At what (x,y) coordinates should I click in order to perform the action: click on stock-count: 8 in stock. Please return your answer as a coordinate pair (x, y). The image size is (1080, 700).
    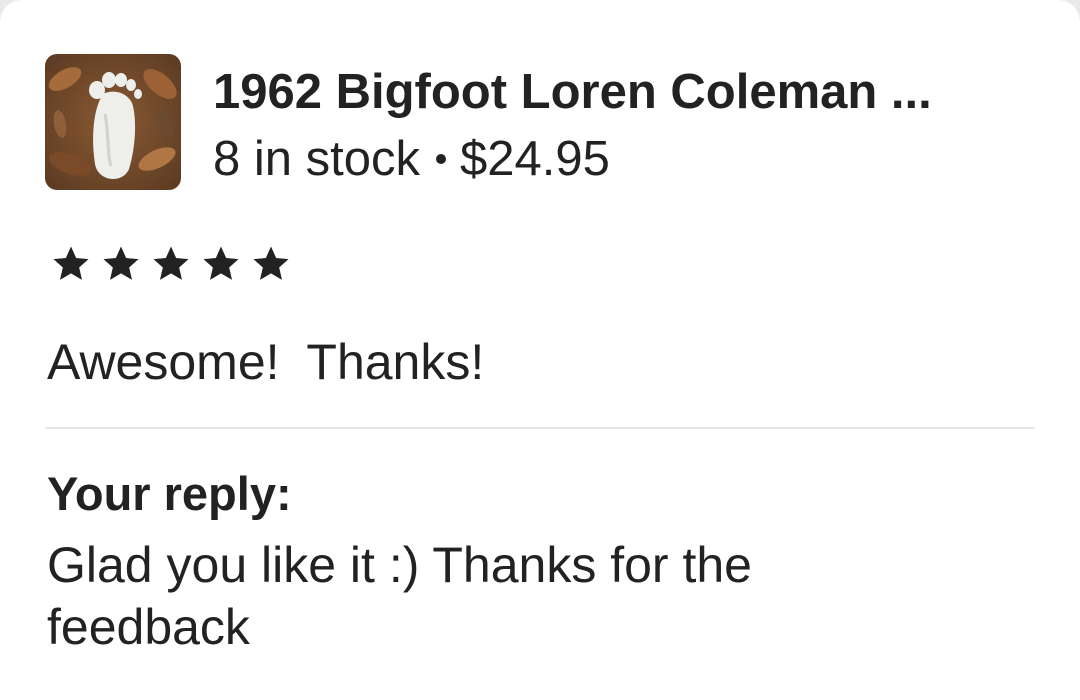
    Looking at the image, I should click on (316, 159).